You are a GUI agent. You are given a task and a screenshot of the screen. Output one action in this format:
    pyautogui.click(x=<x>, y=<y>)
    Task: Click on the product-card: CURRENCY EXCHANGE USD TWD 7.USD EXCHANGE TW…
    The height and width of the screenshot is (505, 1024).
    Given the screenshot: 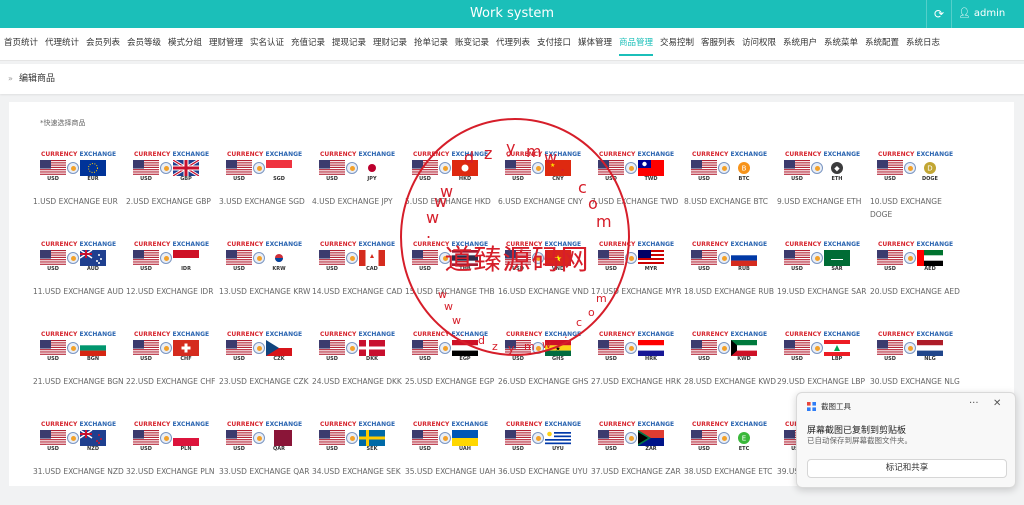 What is the action you would take?
    pyautogui.click(x=637, y=193)
    